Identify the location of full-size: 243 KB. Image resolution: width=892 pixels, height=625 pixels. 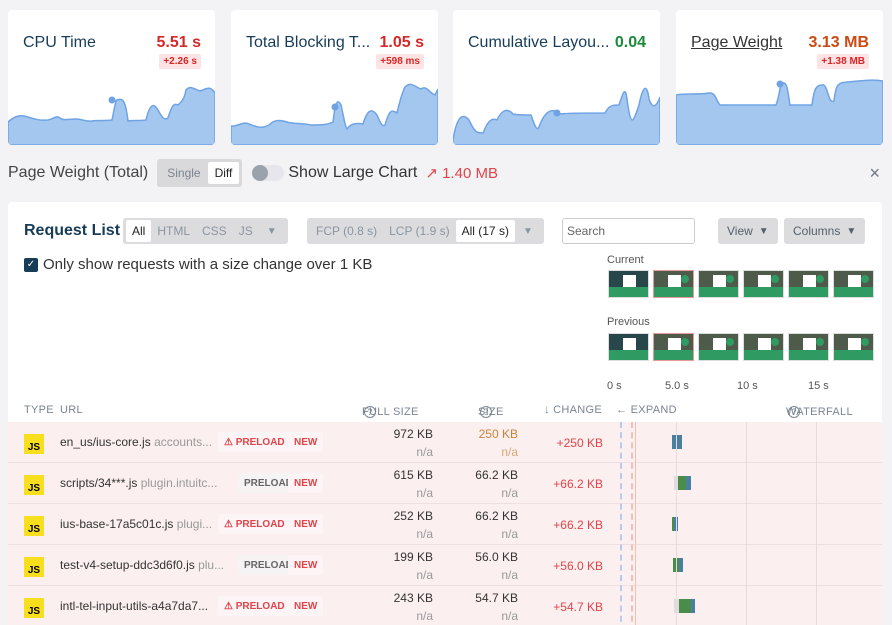
(413, 598).